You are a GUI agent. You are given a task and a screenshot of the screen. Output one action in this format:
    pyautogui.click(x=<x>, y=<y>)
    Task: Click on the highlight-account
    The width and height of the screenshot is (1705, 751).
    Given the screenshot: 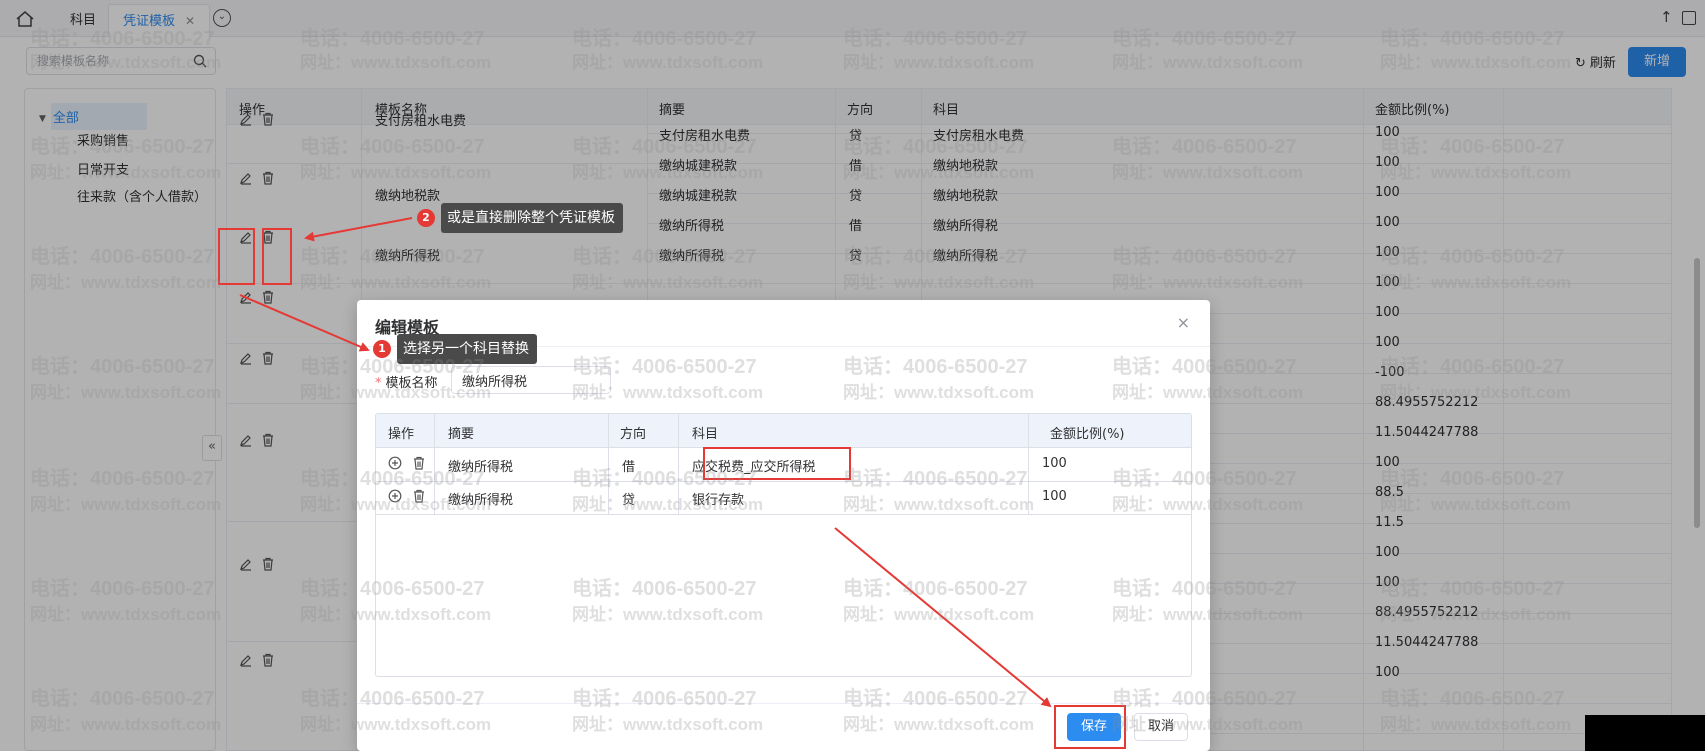 What is the action you would take?
    pyautogui.click(x=777, y=463)
    